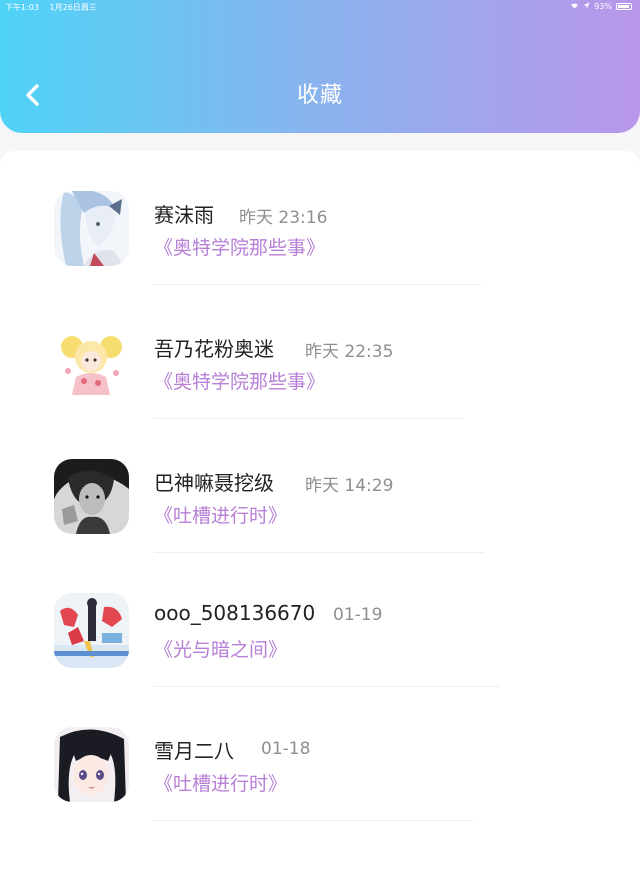 The height and width of the screenshot is (871, 640). What do you see at coordinates (358, 615) in the screenshot?
I see `item-time: 01-19` at bounding box center [358, 615].